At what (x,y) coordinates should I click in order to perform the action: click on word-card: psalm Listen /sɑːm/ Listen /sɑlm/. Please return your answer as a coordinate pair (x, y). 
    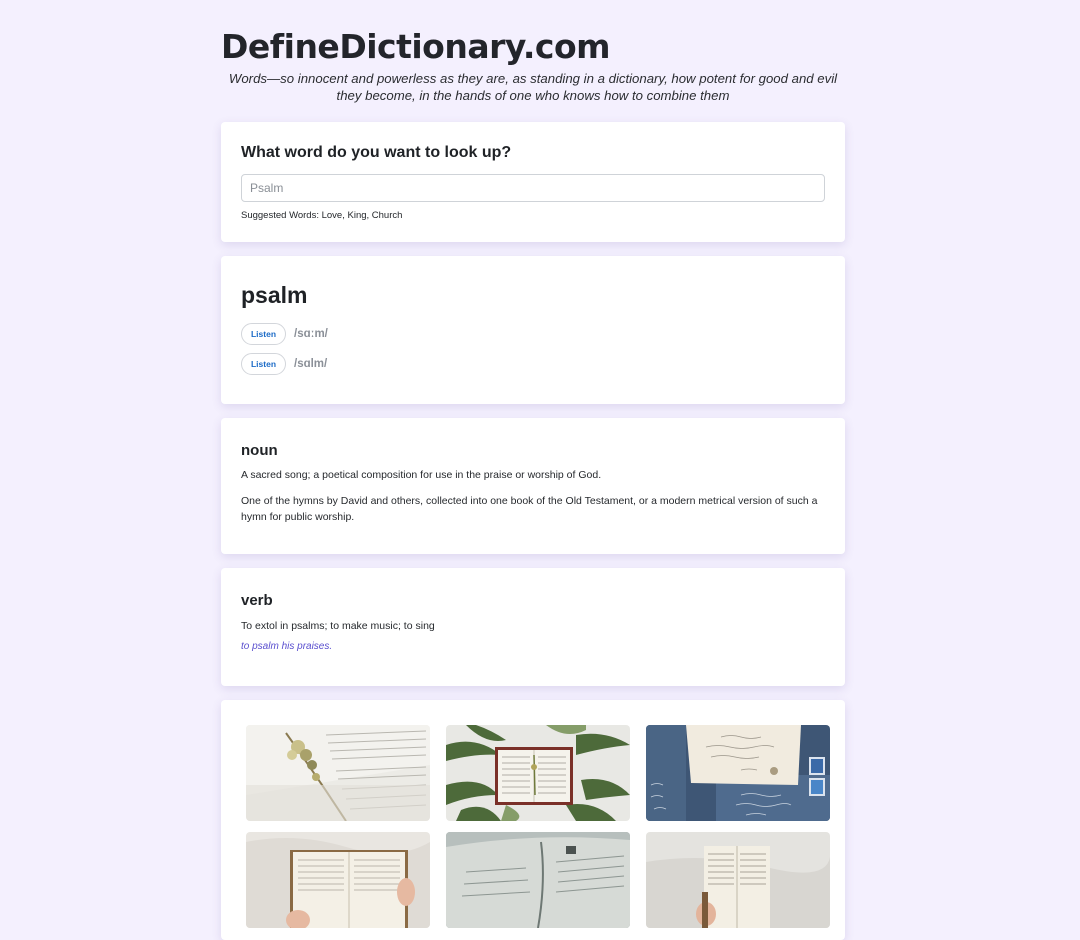
    Looking at the image, I should click on (533, 330).